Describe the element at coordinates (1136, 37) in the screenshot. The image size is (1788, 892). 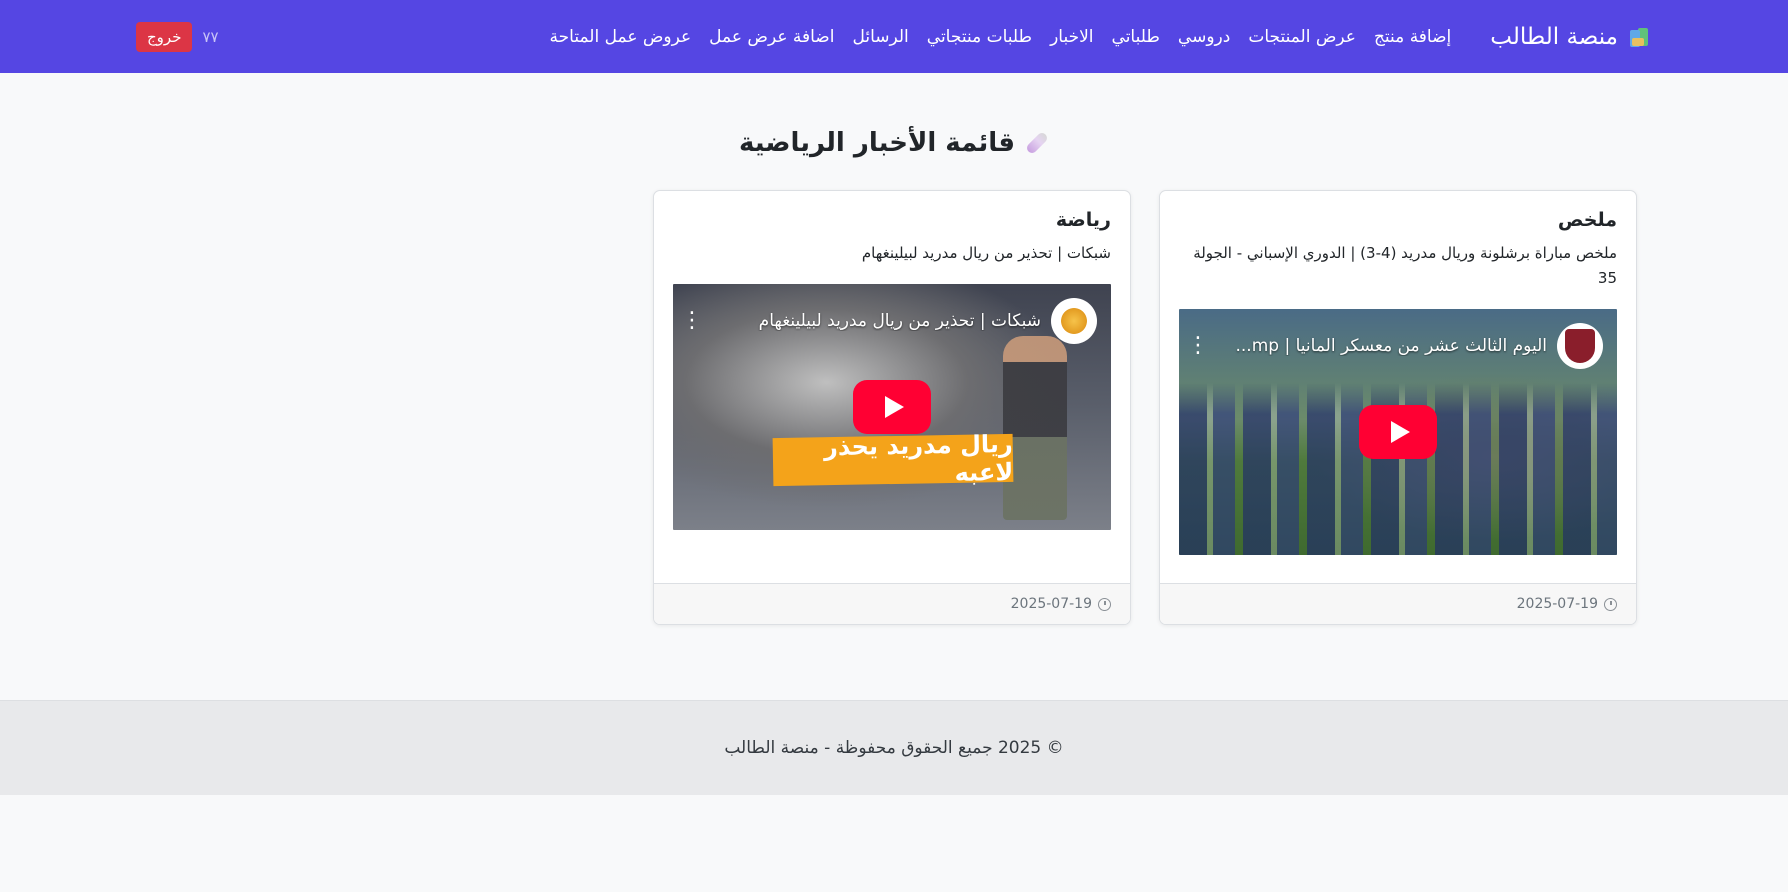
I see `nav-link-my-orders: طلباتي` at that location.